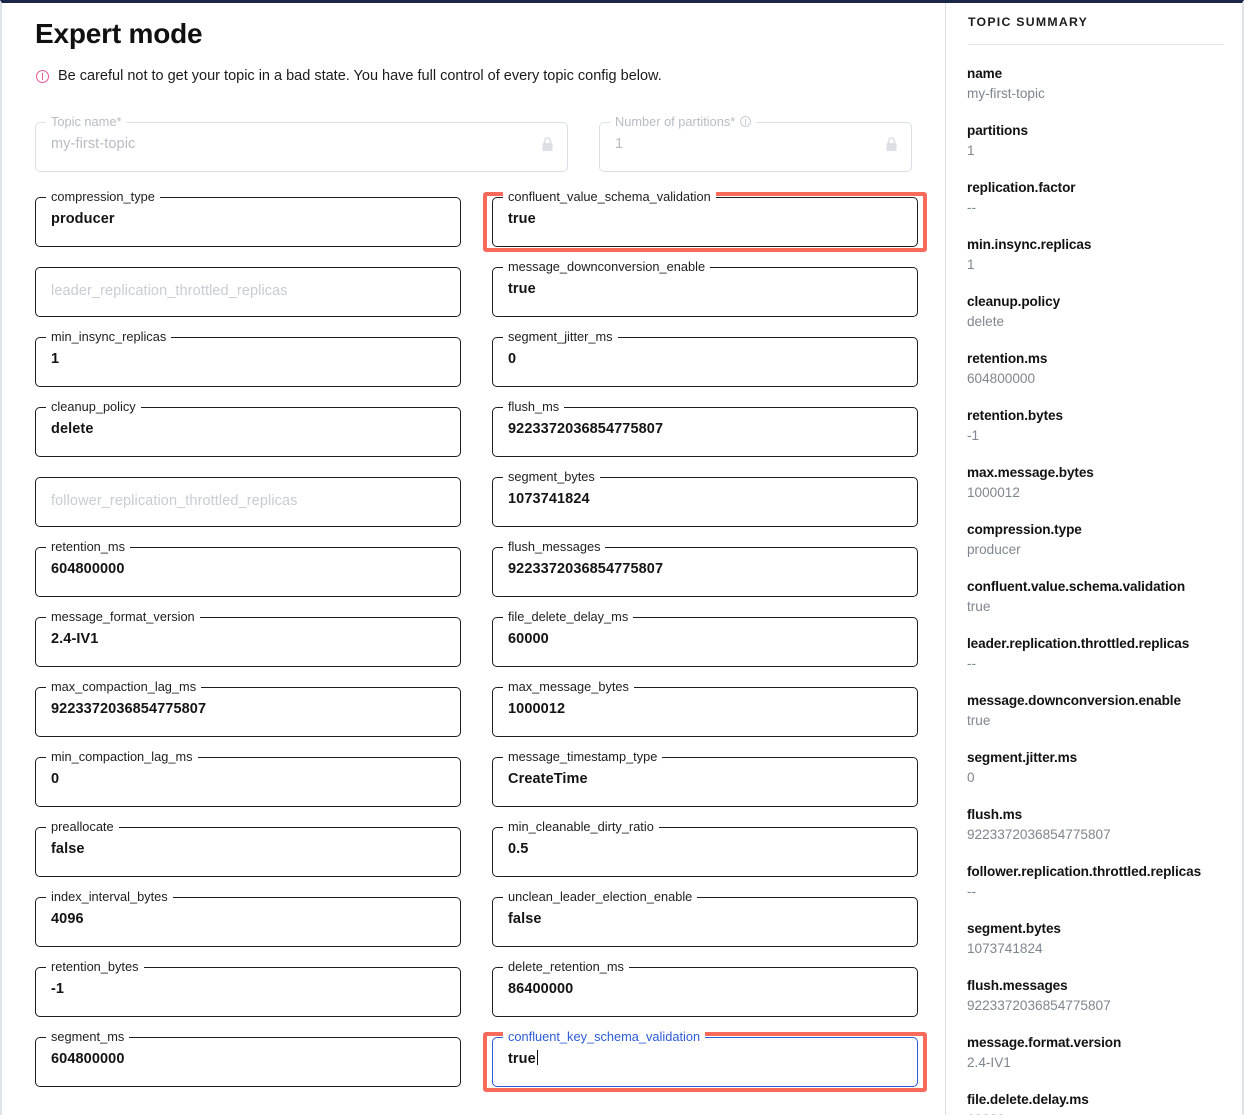 The image size is (1244, 1115). I want to click on lock-icon, so click(891, 144).